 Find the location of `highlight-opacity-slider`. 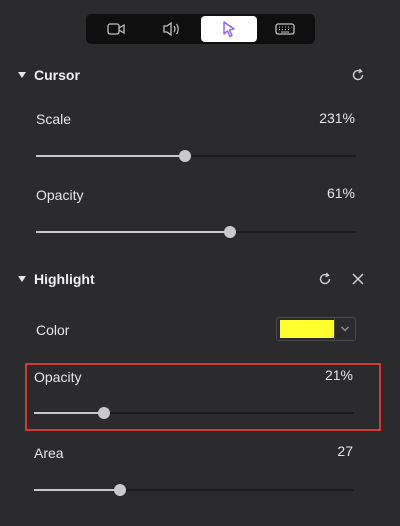

highlight-opacity-slider is located at coordinates (194, 413).